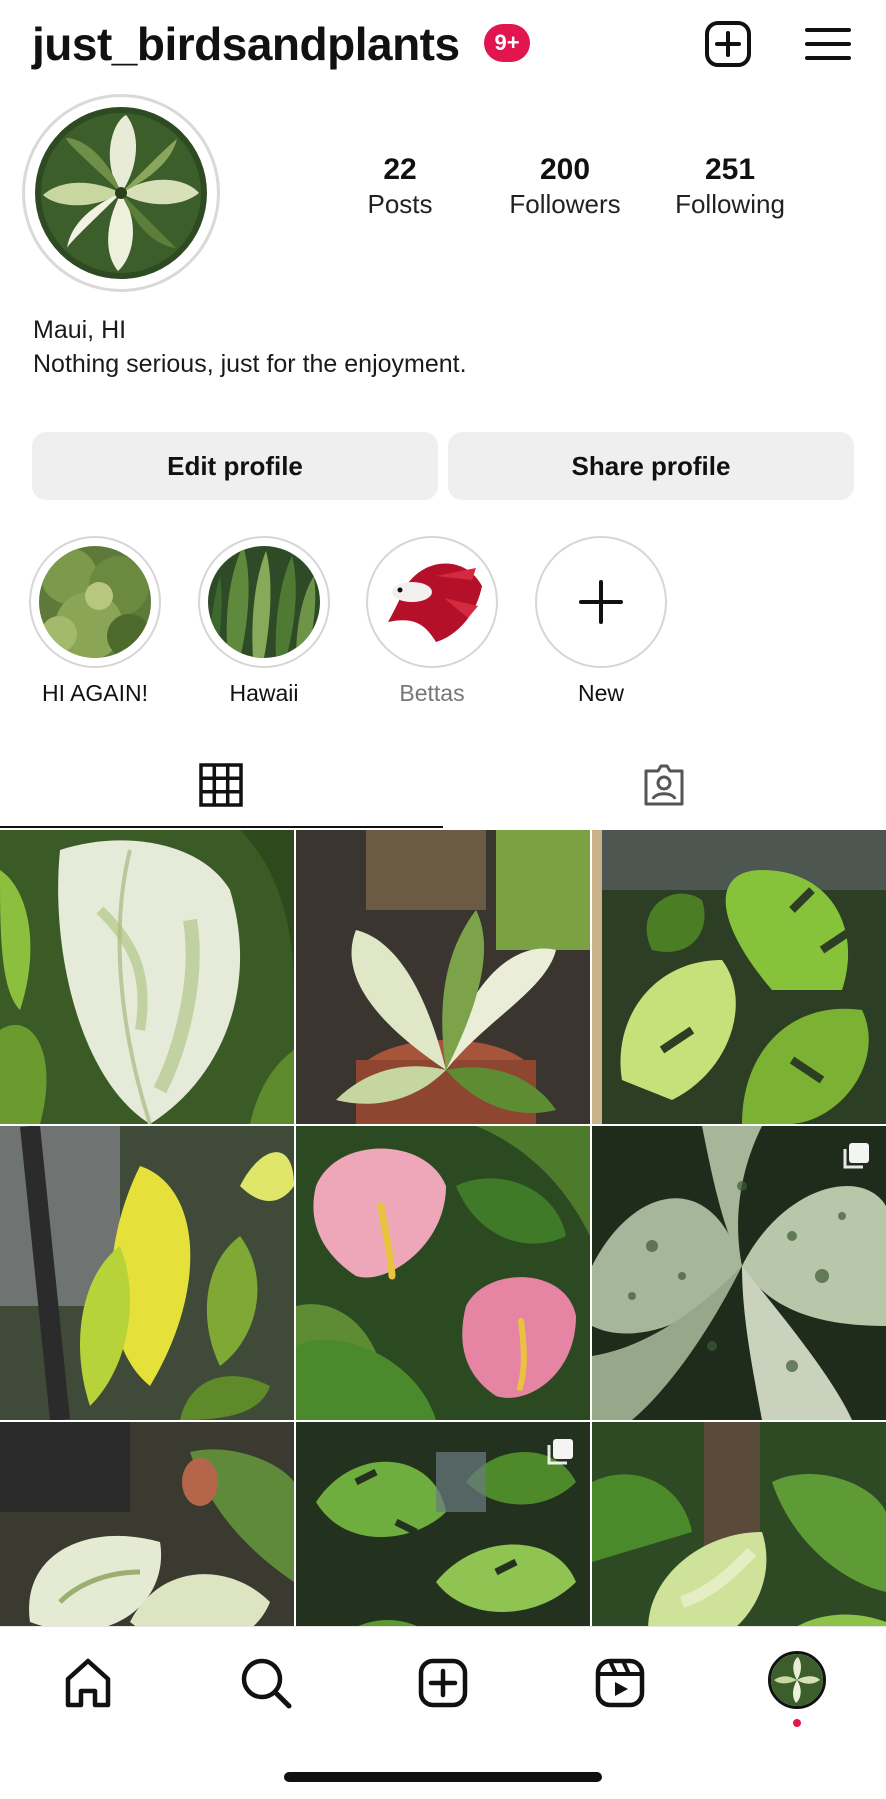  What do you see at coordinates (730, 204) in the screenshot?
I see `following-count-label: Following` at bounding box center [730, 204].